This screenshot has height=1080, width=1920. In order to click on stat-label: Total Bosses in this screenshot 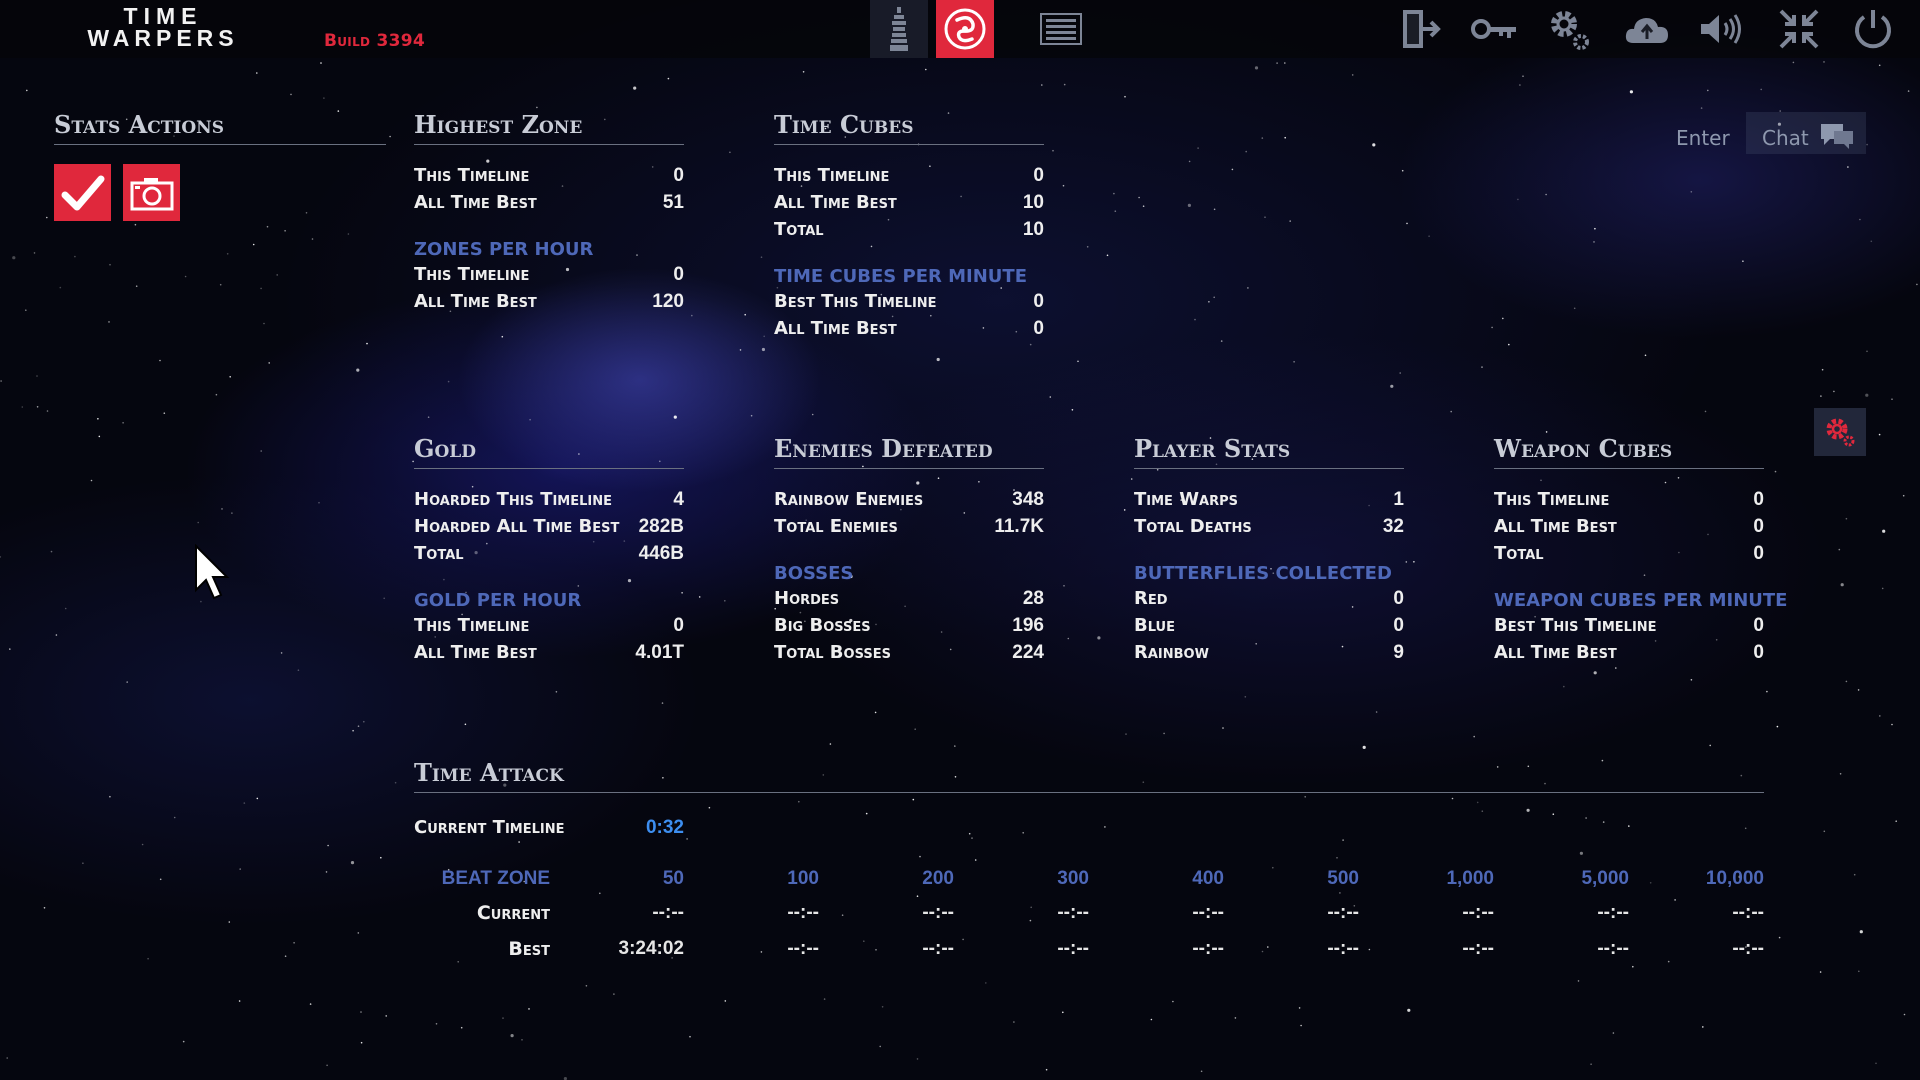, I will do `click(832, 652)`.